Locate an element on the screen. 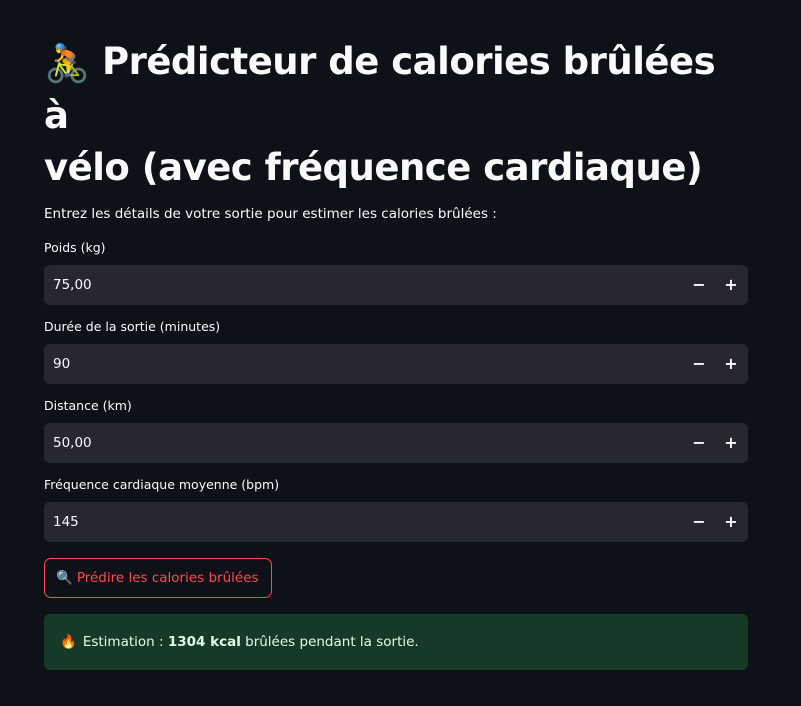 The image size is (801, 706). distance-input is located at coordinates (363, 442).